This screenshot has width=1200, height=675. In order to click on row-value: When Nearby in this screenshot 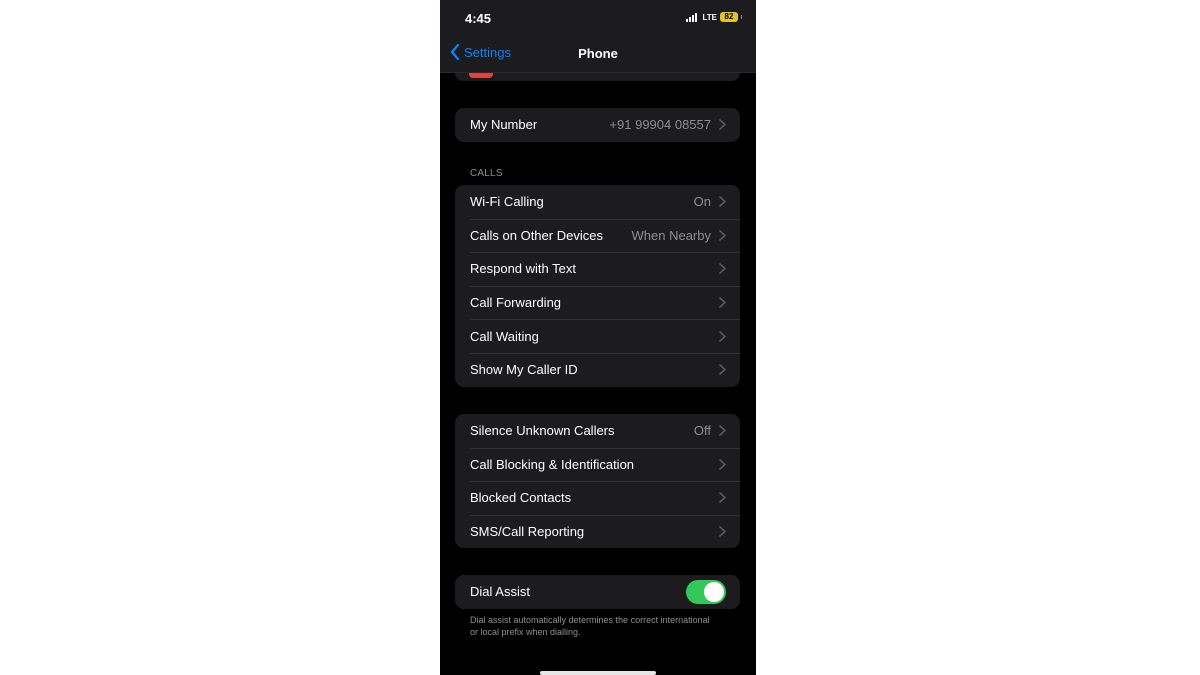, I will do `click(671, 235)`.